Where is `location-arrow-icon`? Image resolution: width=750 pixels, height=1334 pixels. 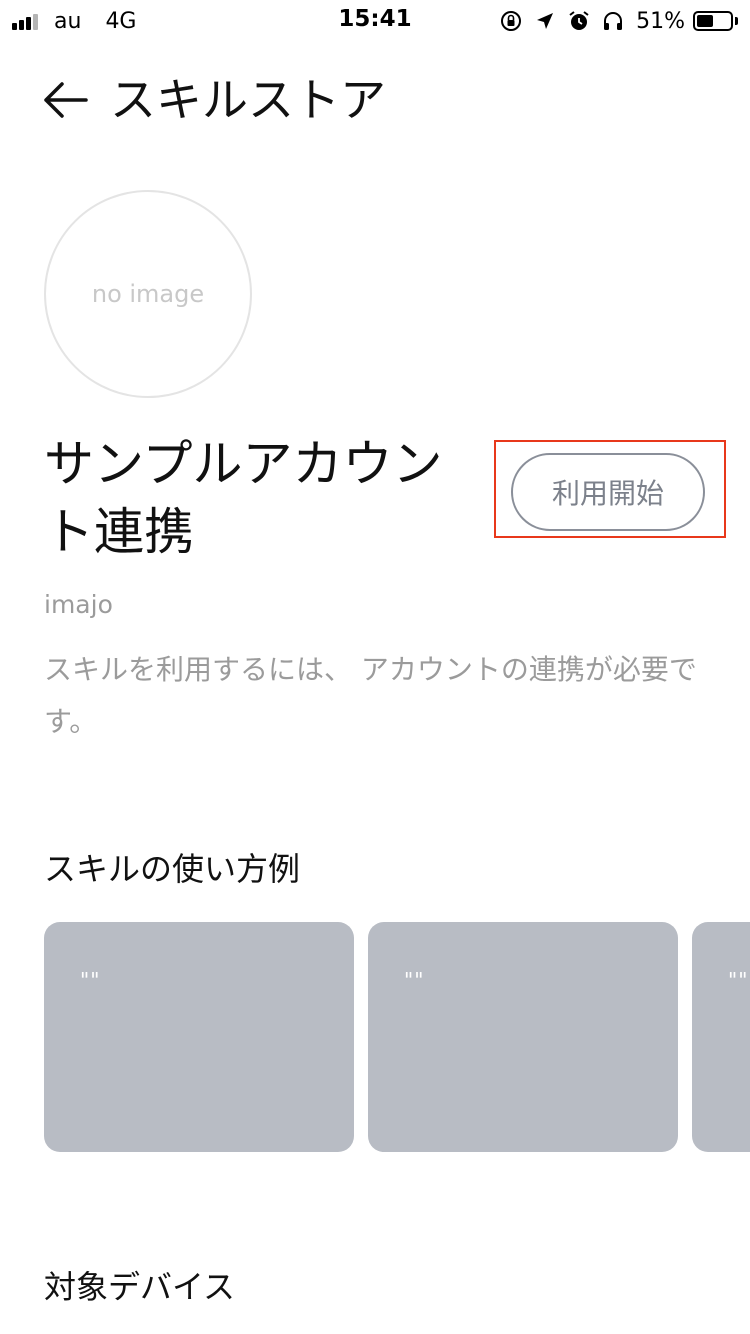
location-arrow-icon is located at coordinates (545, 21).